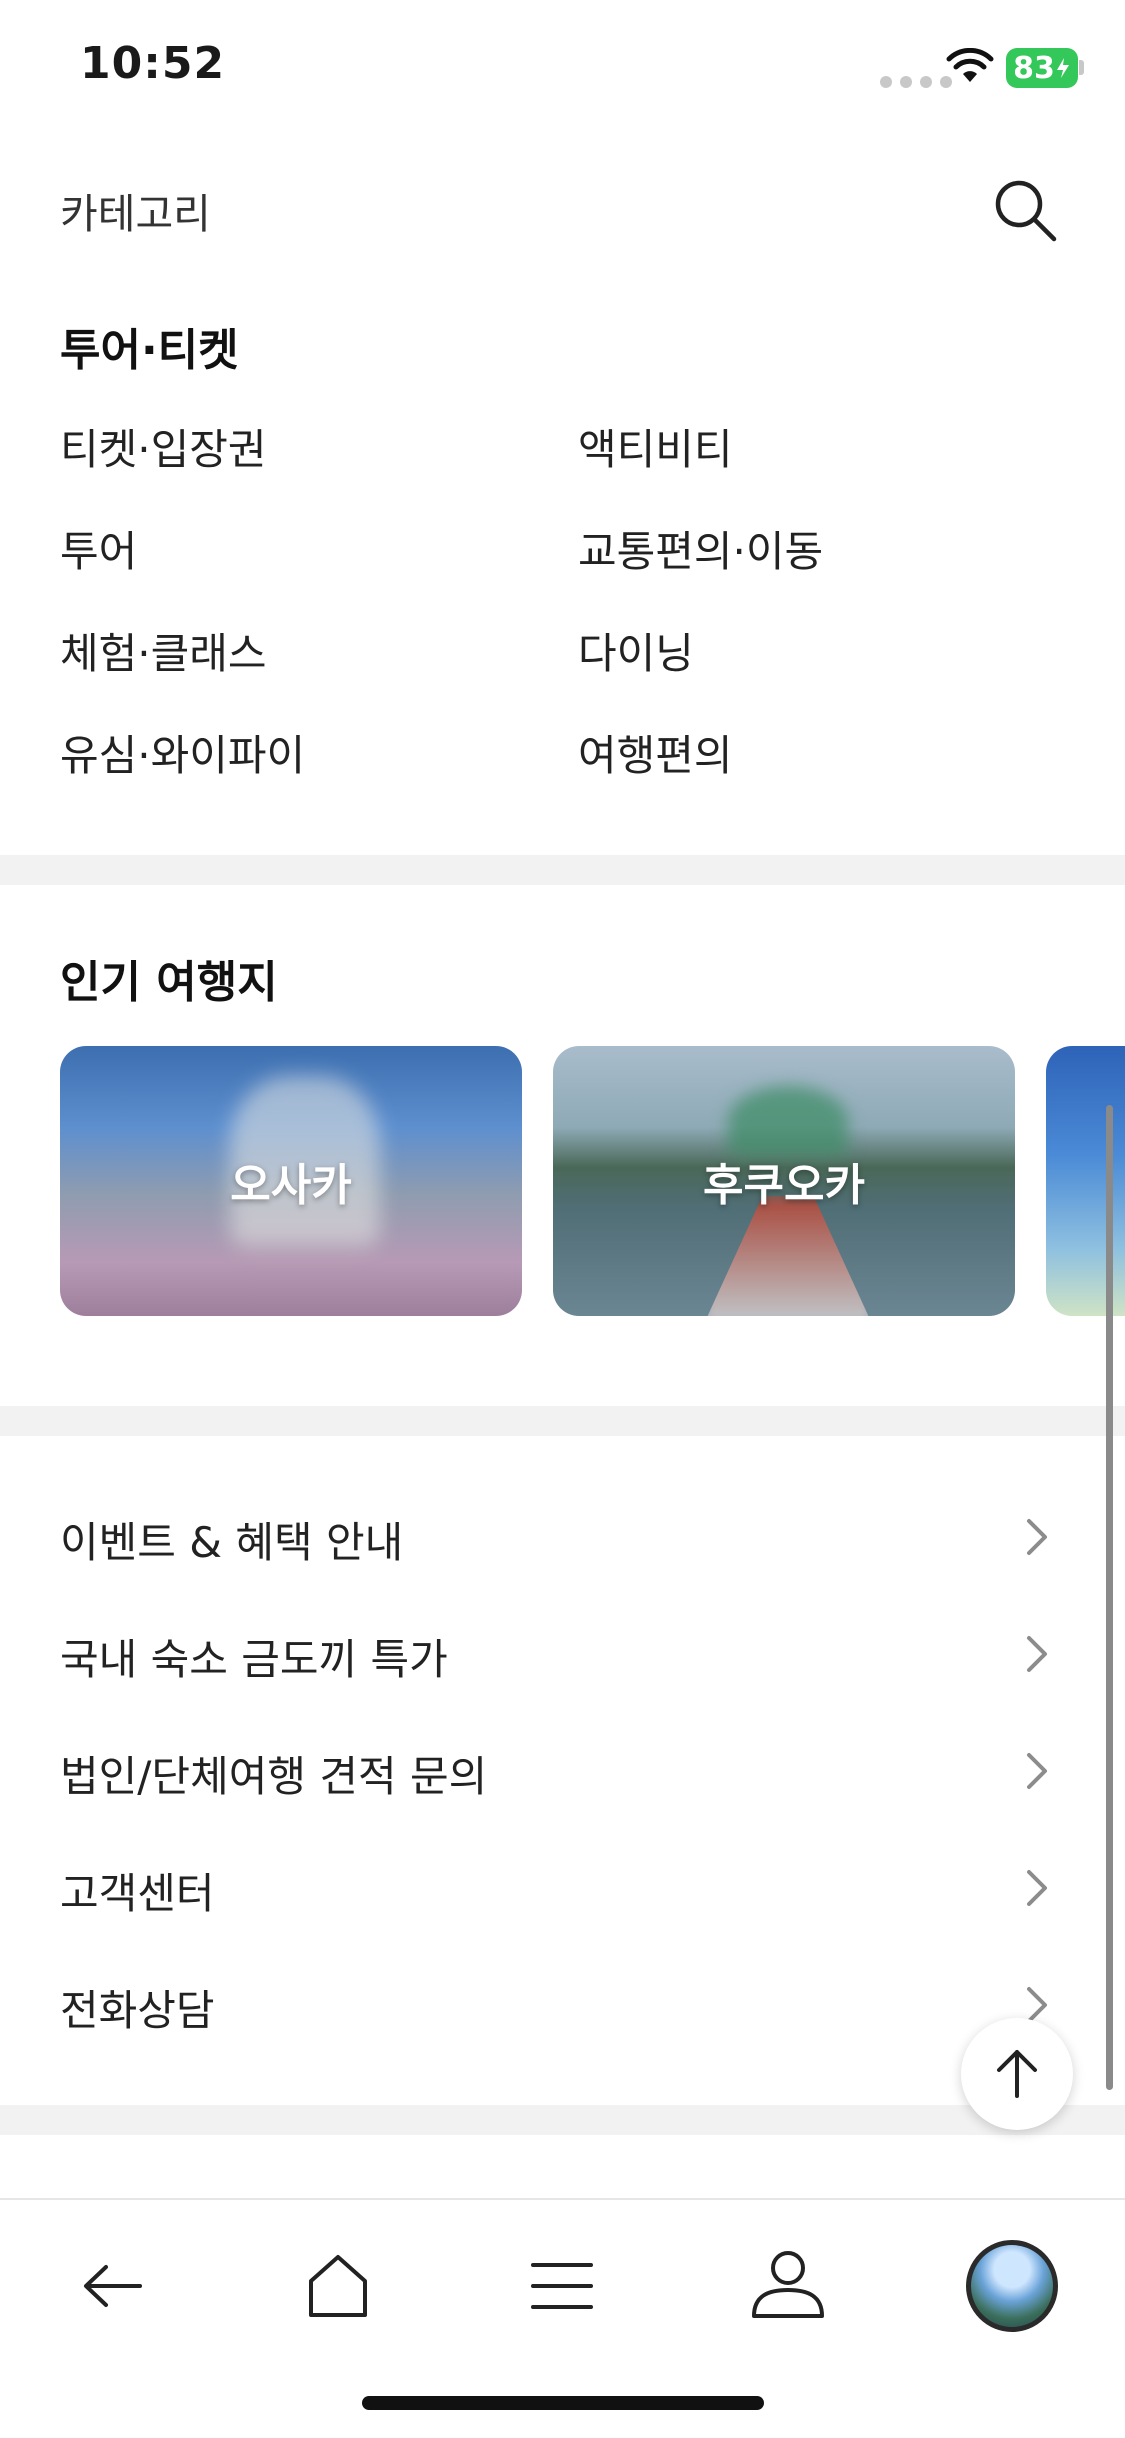  I want to click on menu-row-events: 이벤트 & 혜택 안내, so click(562, 1535).